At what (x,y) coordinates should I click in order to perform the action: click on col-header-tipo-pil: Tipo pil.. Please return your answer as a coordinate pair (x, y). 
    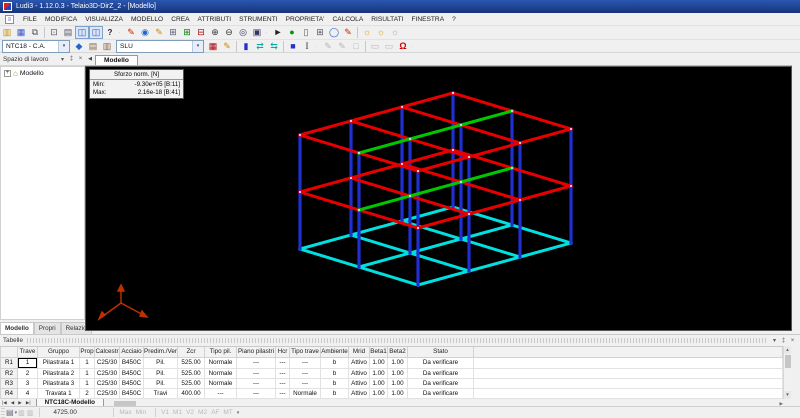
    Looking at the image, I should click on (220, 352).